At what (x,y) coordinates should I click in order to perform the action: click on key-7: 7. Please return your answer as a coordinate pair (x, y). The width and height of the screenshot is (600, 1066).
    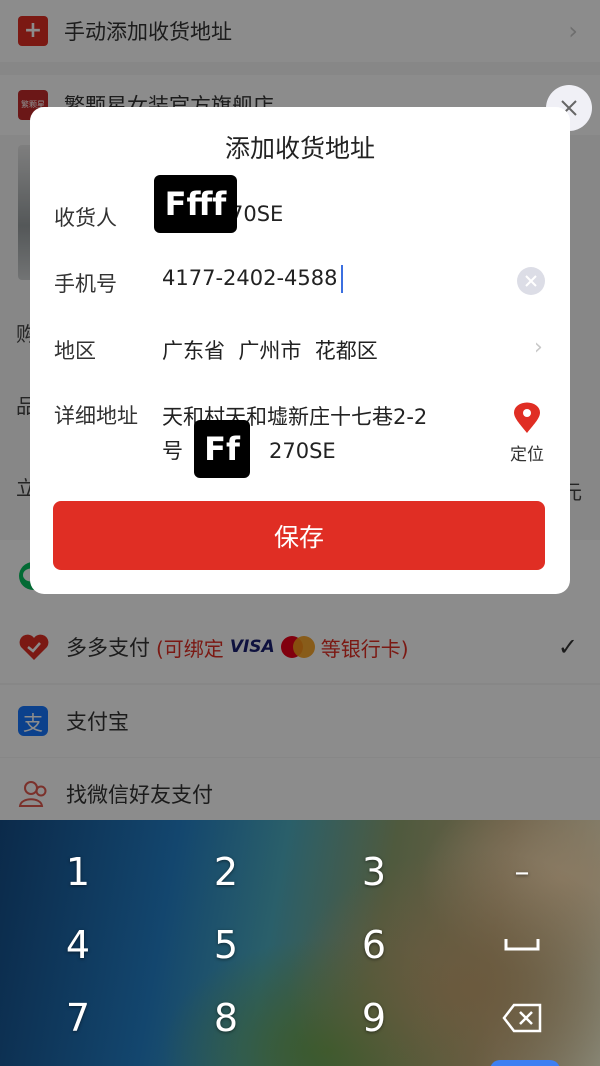
    Looking at the image, I should click on (78, 1018).